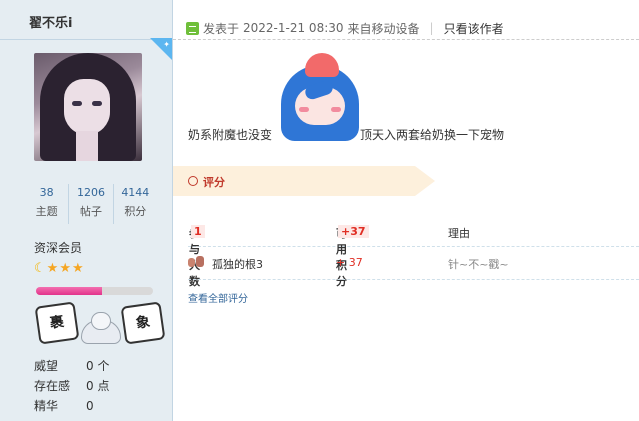 The width and height of the screenshot is (639, 421). Describe the element at coordinates (98, 386) in the screenshot. I see `info-value: 0 点` at that location.